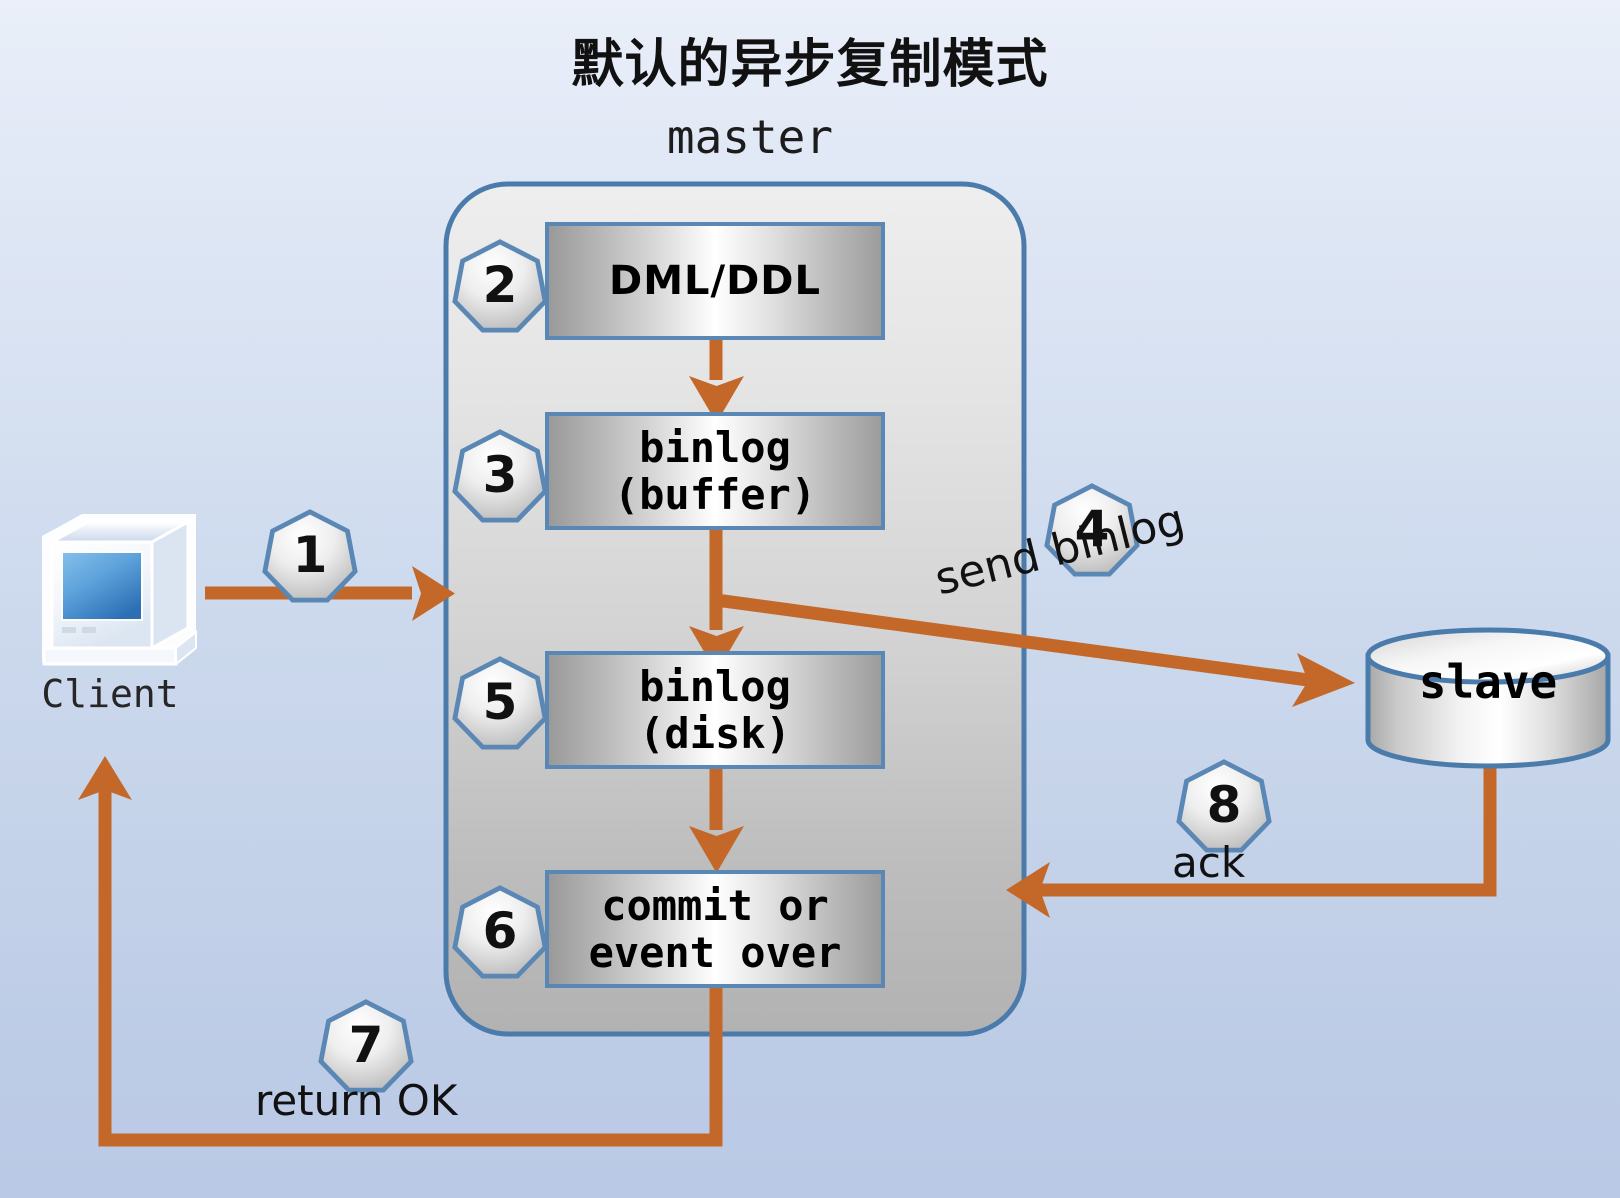  Describe the element at coordinates (1209, 862) in the screenshot. I see `edge-label-ack: ack` at that location.